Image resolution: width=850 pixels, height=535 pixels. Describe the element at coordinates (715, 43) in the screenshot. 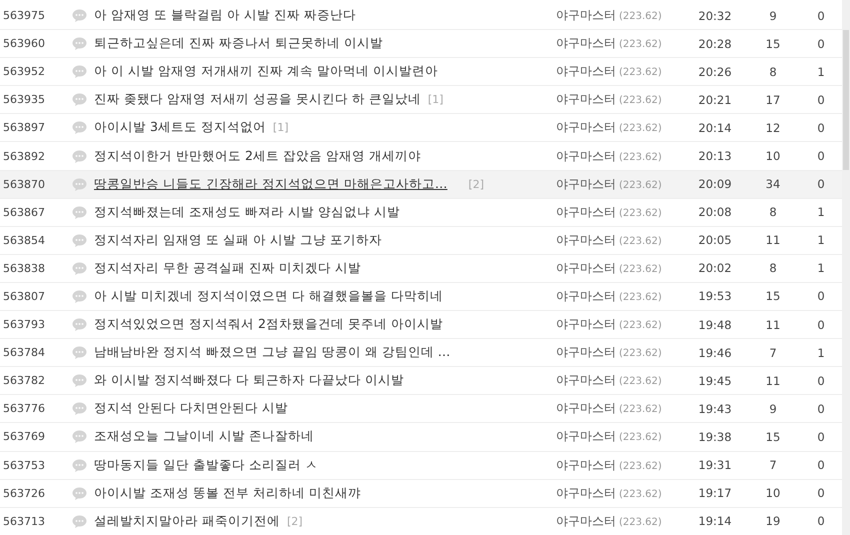

I see `post-time: 20:28` at that location.